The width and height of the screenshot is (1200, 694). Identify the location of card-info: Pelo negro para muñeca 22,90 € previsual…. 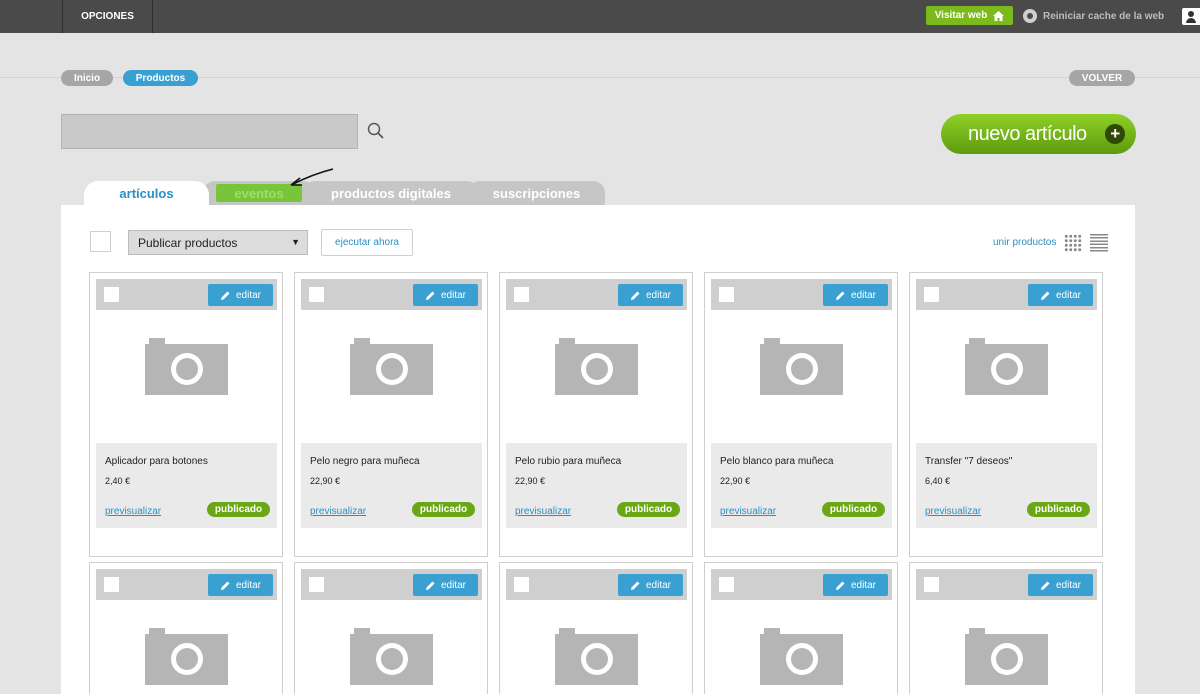
(391, 485).